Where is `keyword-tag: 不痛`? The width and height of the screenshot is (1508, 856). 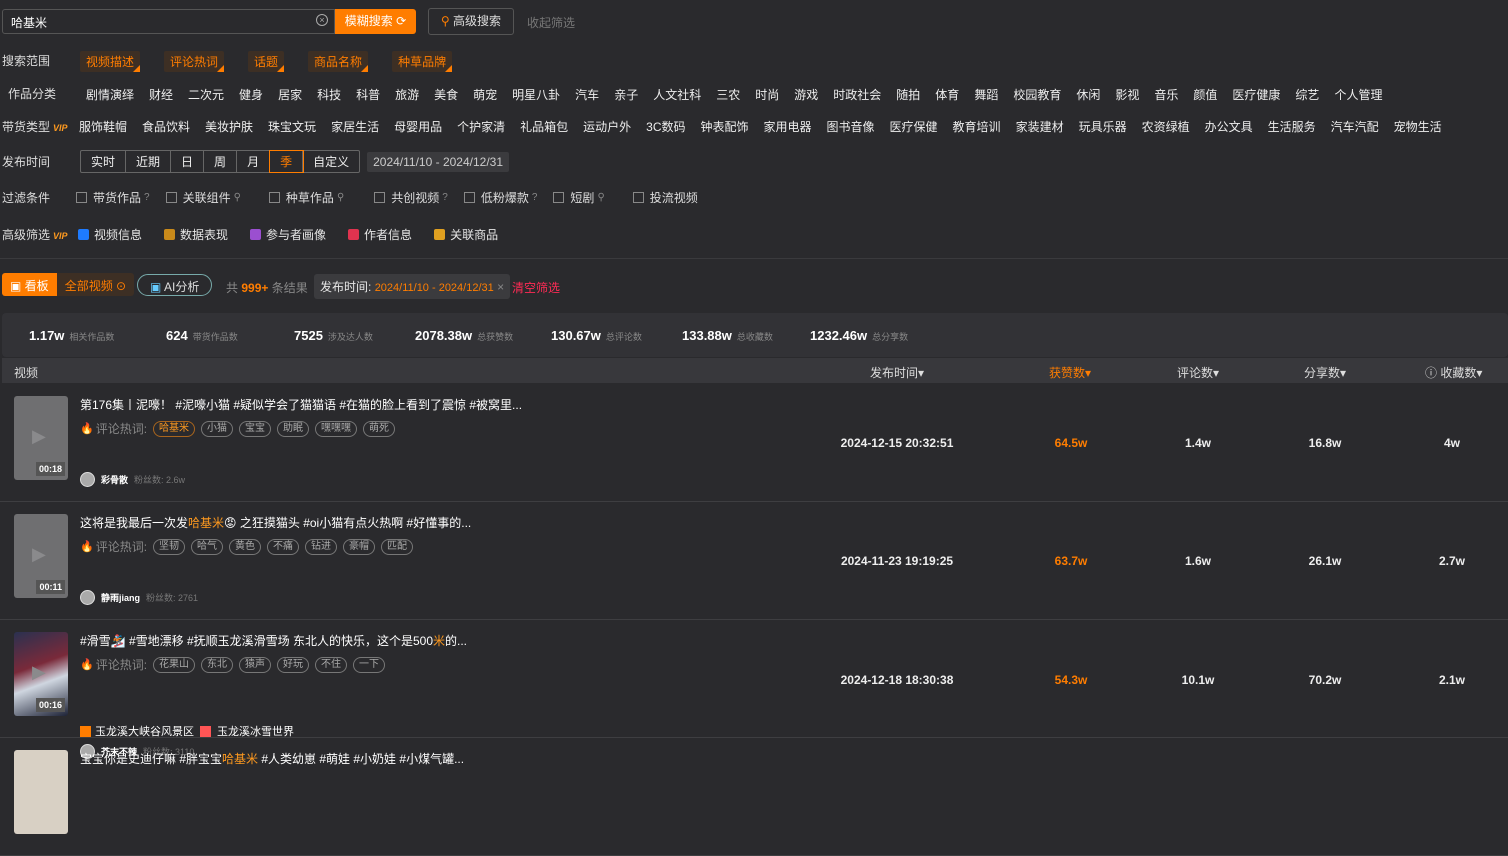
keyword-tag: 不痛 is located at coordinates (283, 546).